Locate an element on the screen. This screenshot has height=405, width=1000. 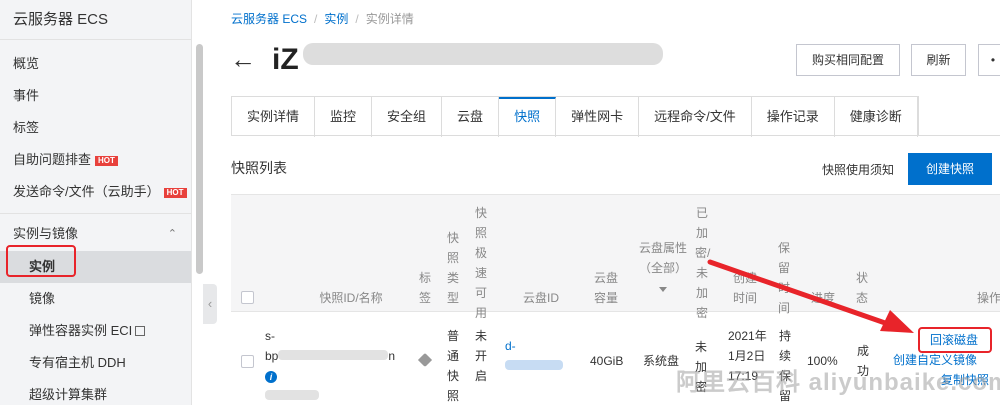
caret-down-icon is located at coordinates (663, 289).